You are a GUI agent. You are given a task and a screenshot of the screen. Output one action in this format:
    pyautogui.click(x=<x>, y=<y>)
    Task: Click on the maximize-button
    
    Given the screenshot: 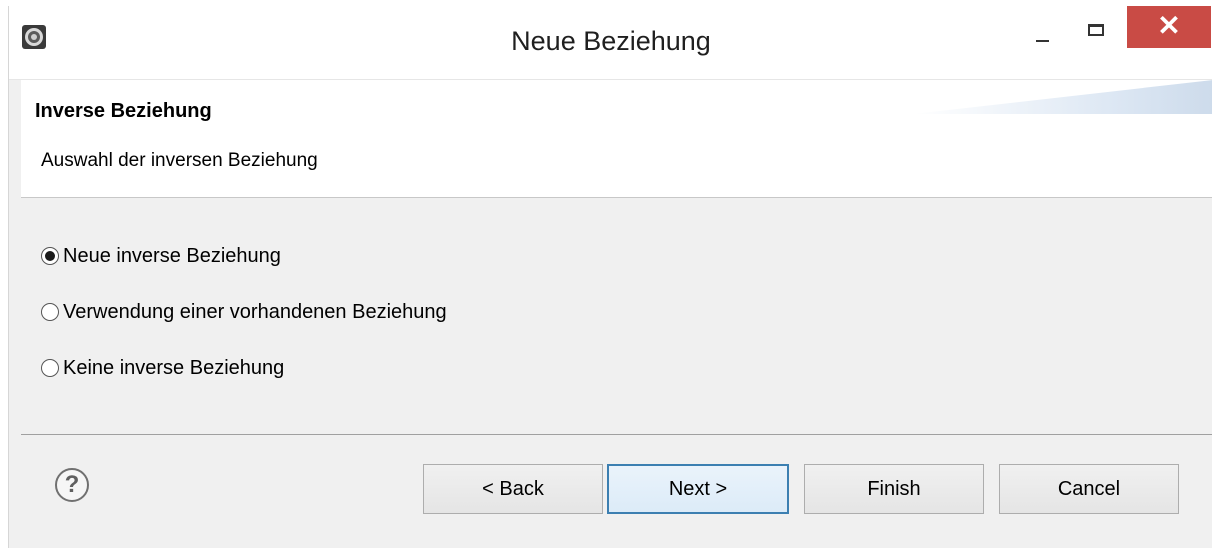 What is the action you would take?
    pyautogui.click(x=1097, y=28)
    